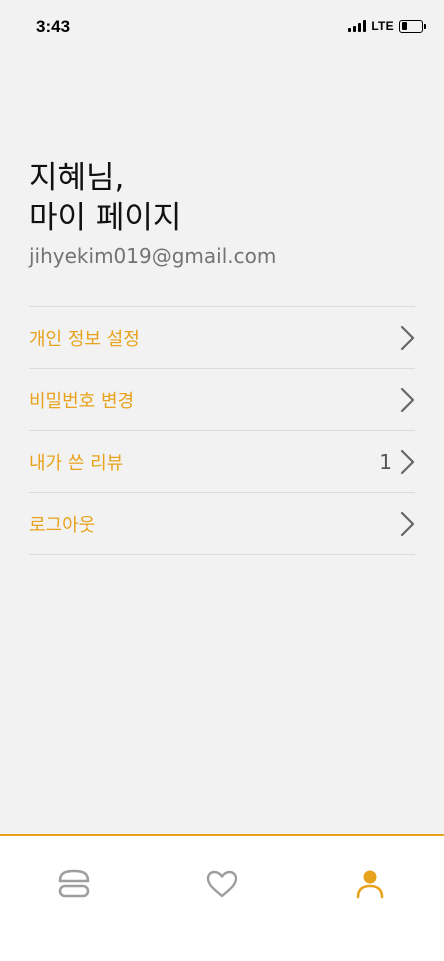 The image size is (444, 961). I want to click on status-bar: 3:43 LTE, so click(222, 28).